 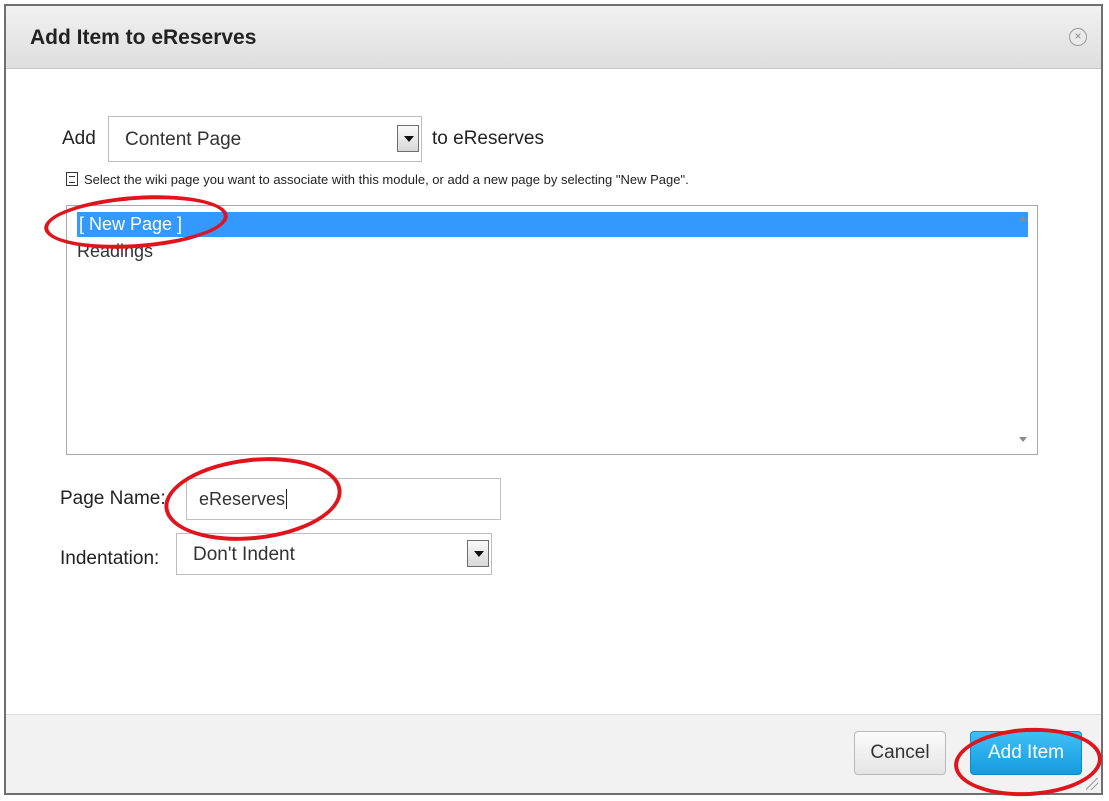 What do you see at coordinates (143, 37) in the screenshot?
I see `dialog-title: Add Item to eReserves` at bounding box center [143, 37].